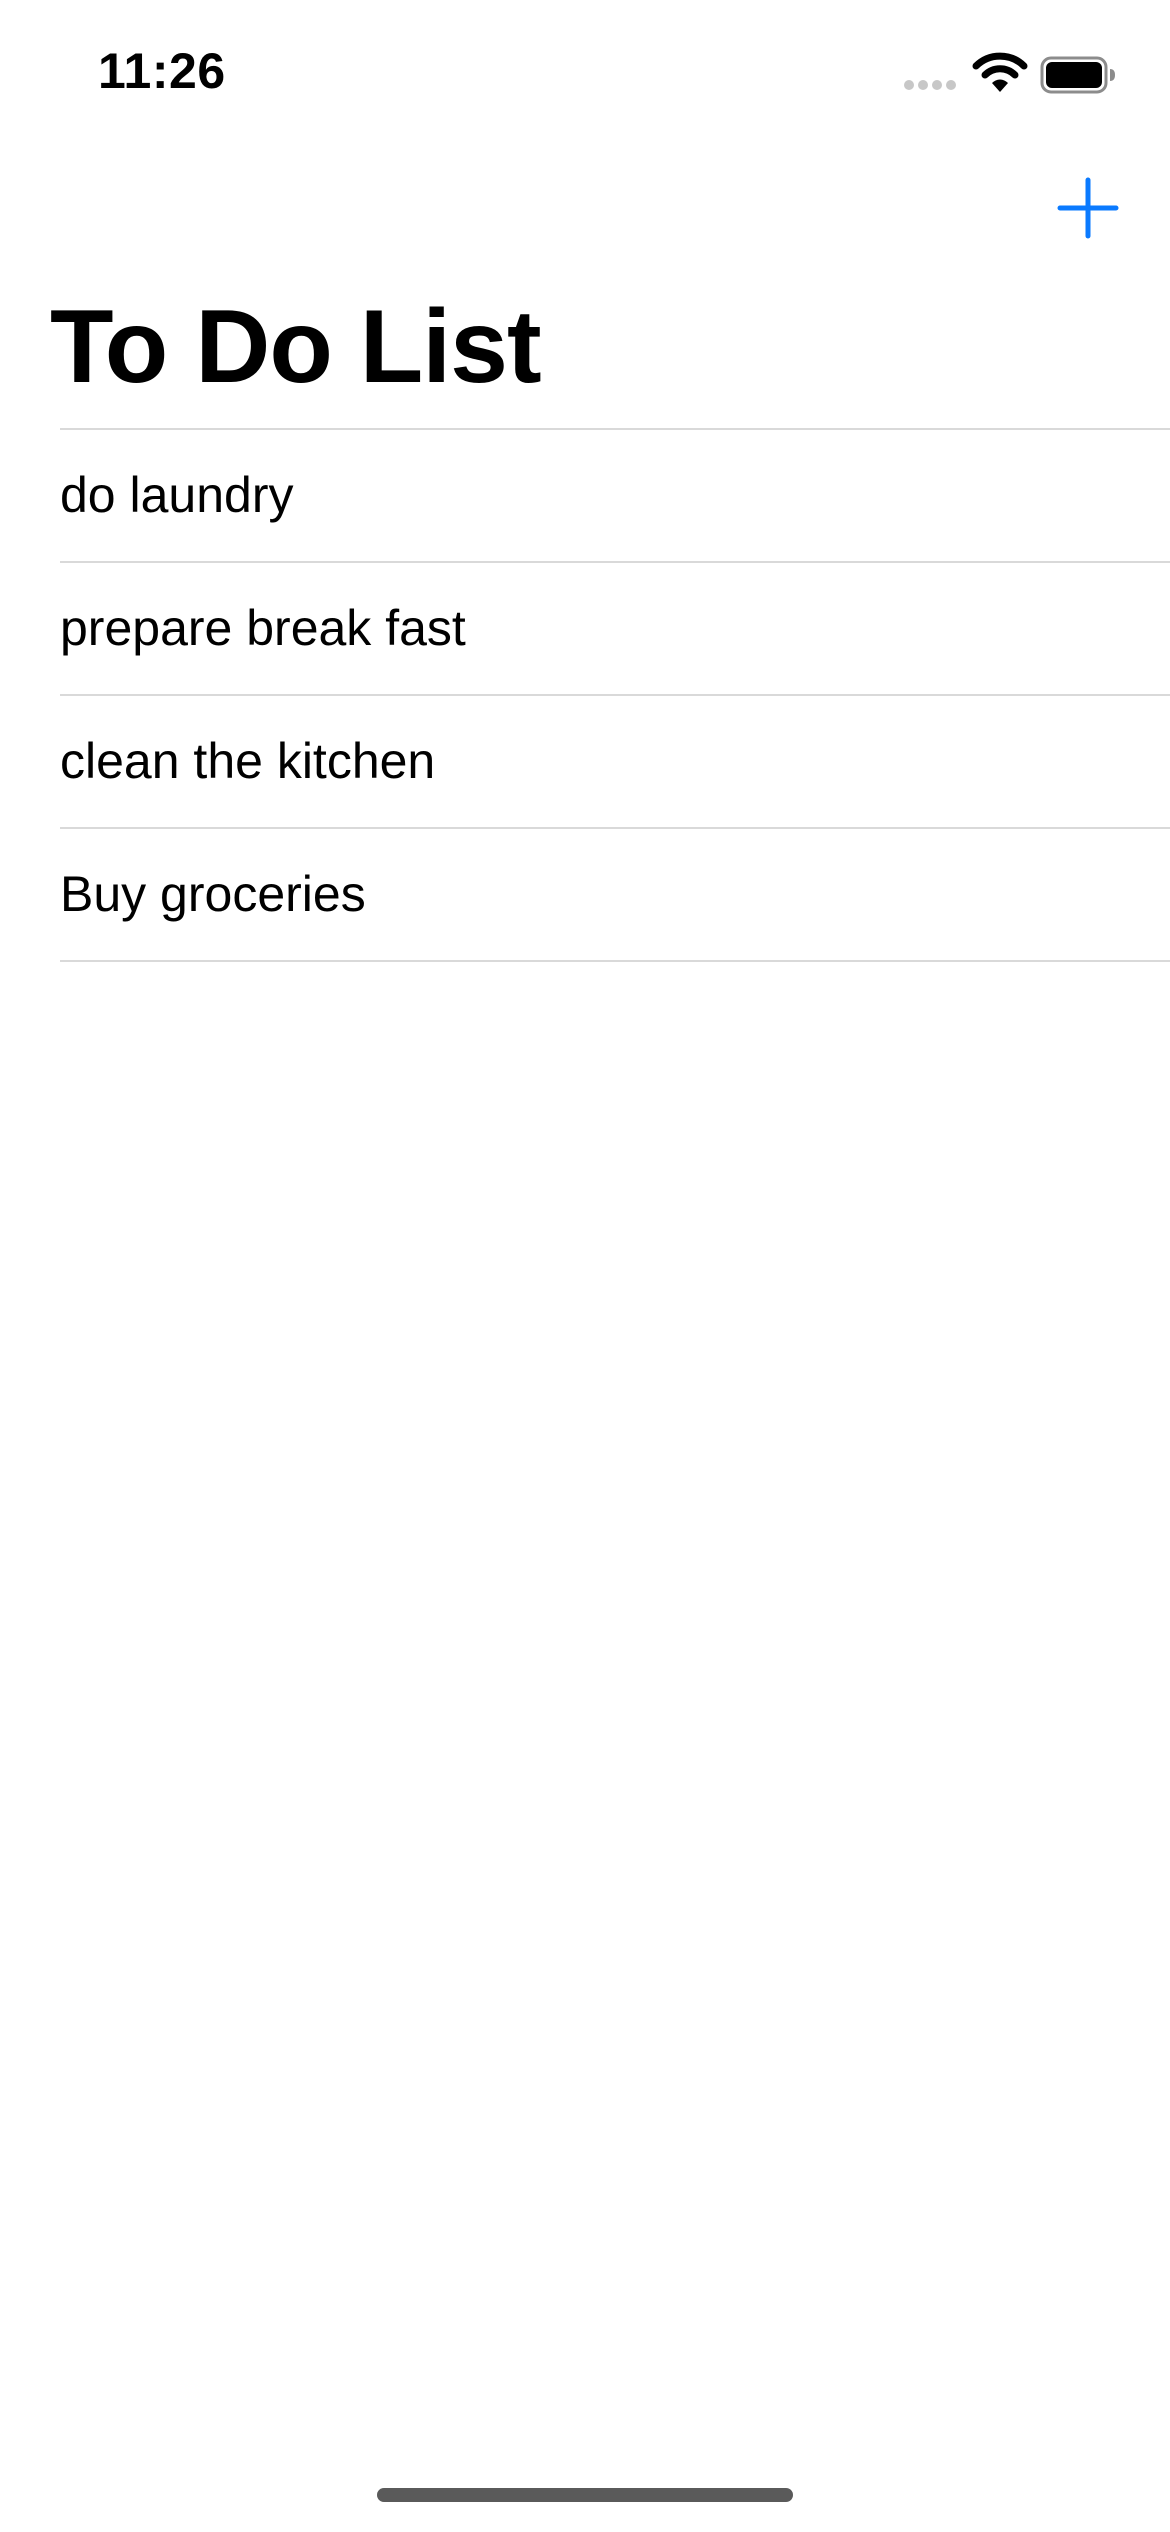 This screenshot has height=2532, width=1170. I want to click on battery-icon, so click(1077, 75).